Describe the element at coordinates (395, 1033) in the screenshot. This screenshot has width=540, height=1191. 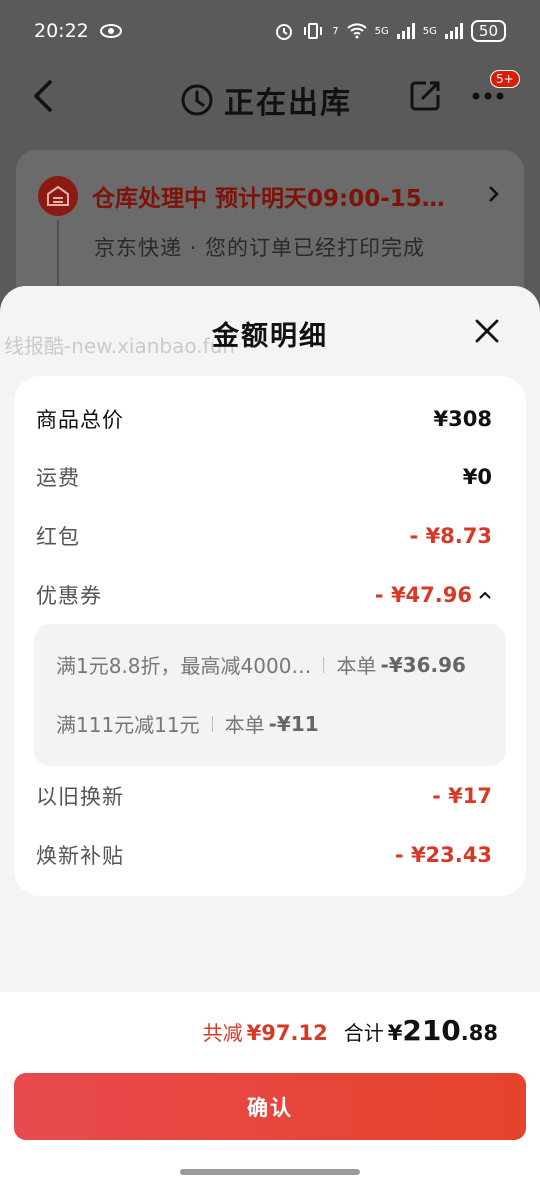
I see `total-currency: ¥` at that location.